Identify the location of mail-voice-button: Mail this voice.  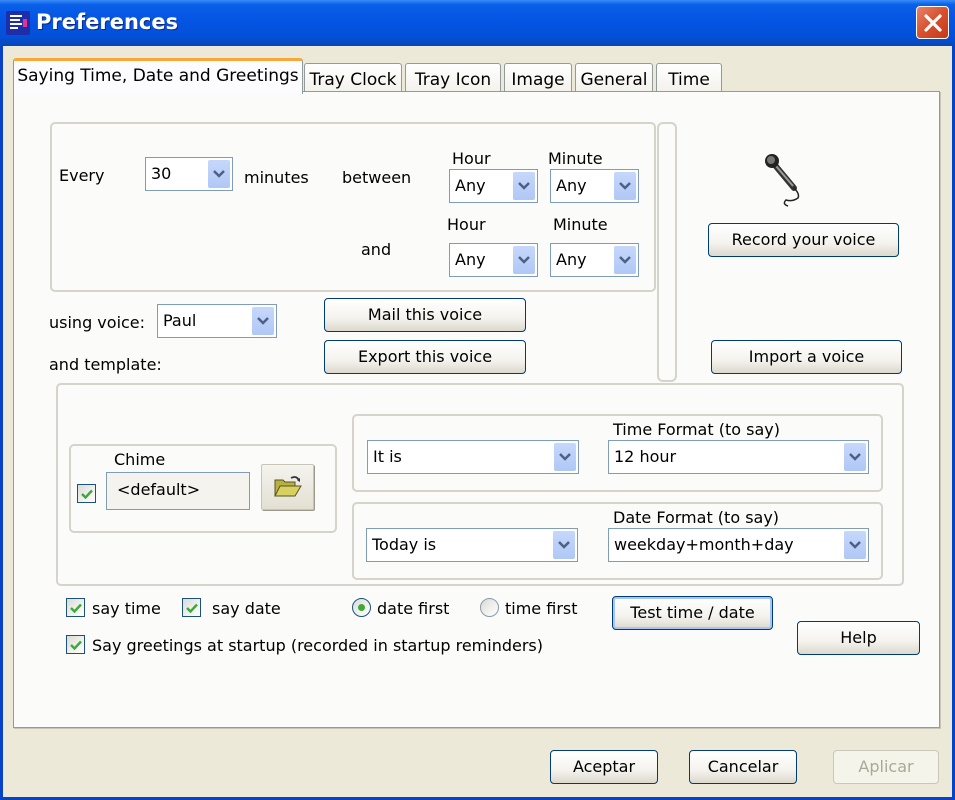
(425, 315).